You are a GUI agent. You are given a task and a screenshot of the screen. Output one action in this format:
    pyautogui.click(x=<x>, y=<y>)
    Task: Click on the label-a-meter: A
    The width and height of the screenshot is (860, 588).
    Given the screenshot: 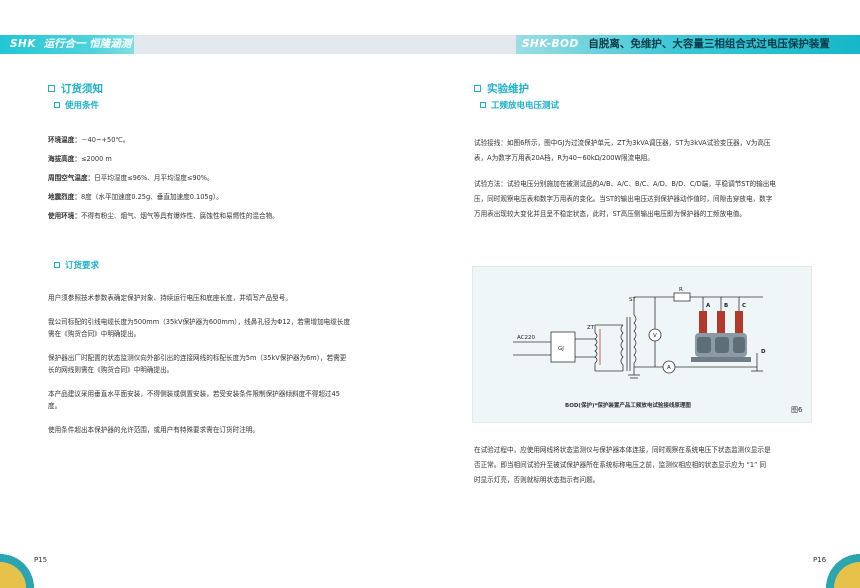 What is the action you would take?
    pyautogui.click(x=669, y=368)
    